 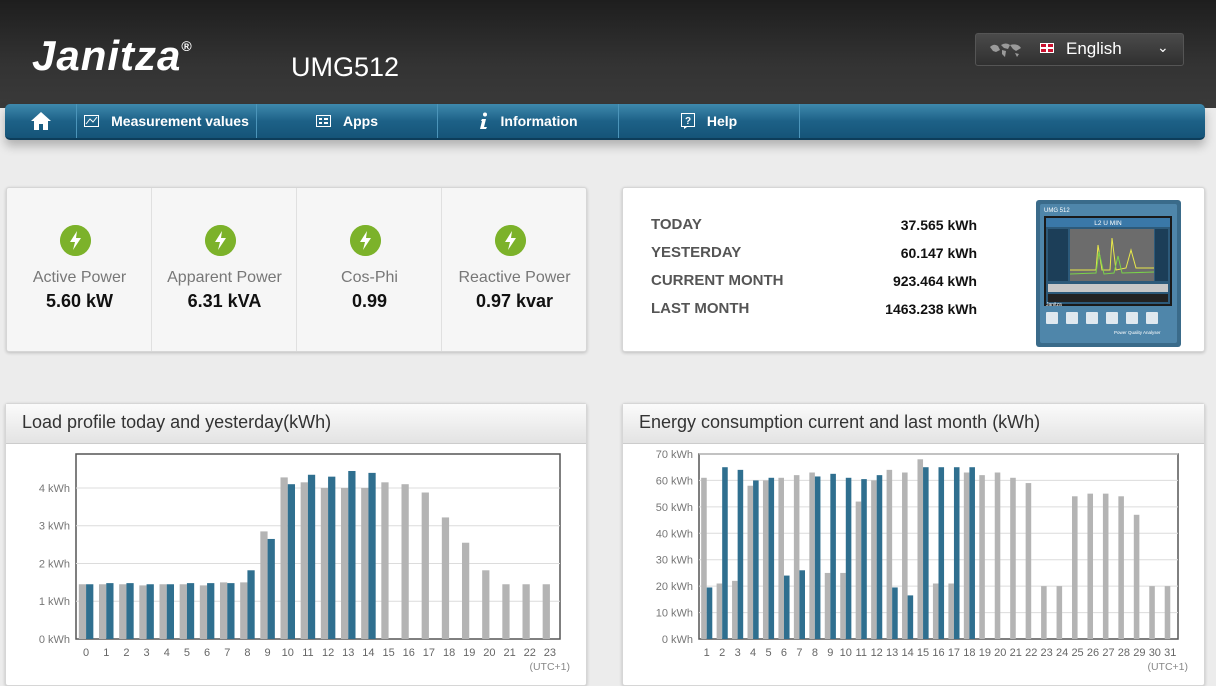 What do you see at coordinates (815, 653) in the screenshot?
I see `x-tick-label: 8` at bounding box center [815, 653].